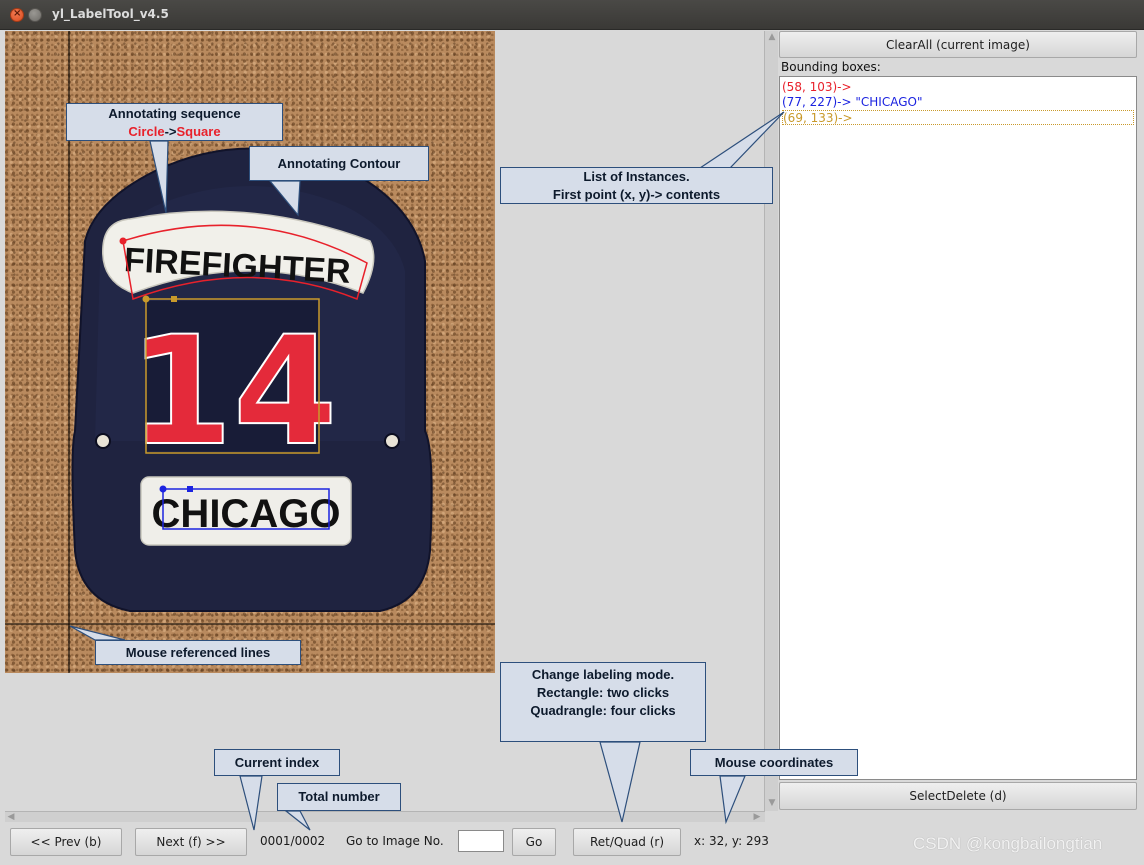 The height and width of the screenshot is (865, 1144). Describe the element at coordinates (198, 131) in the screenshot. I see `sequence-square-word: Square` at that location.